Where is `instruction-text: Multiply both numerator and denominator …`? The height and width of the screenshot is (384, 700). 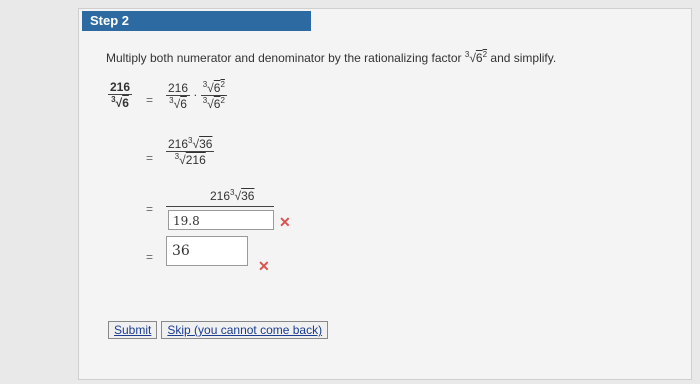 instruction-text: Multiply both numerator and denominator … is located at coordinates (331, 57).